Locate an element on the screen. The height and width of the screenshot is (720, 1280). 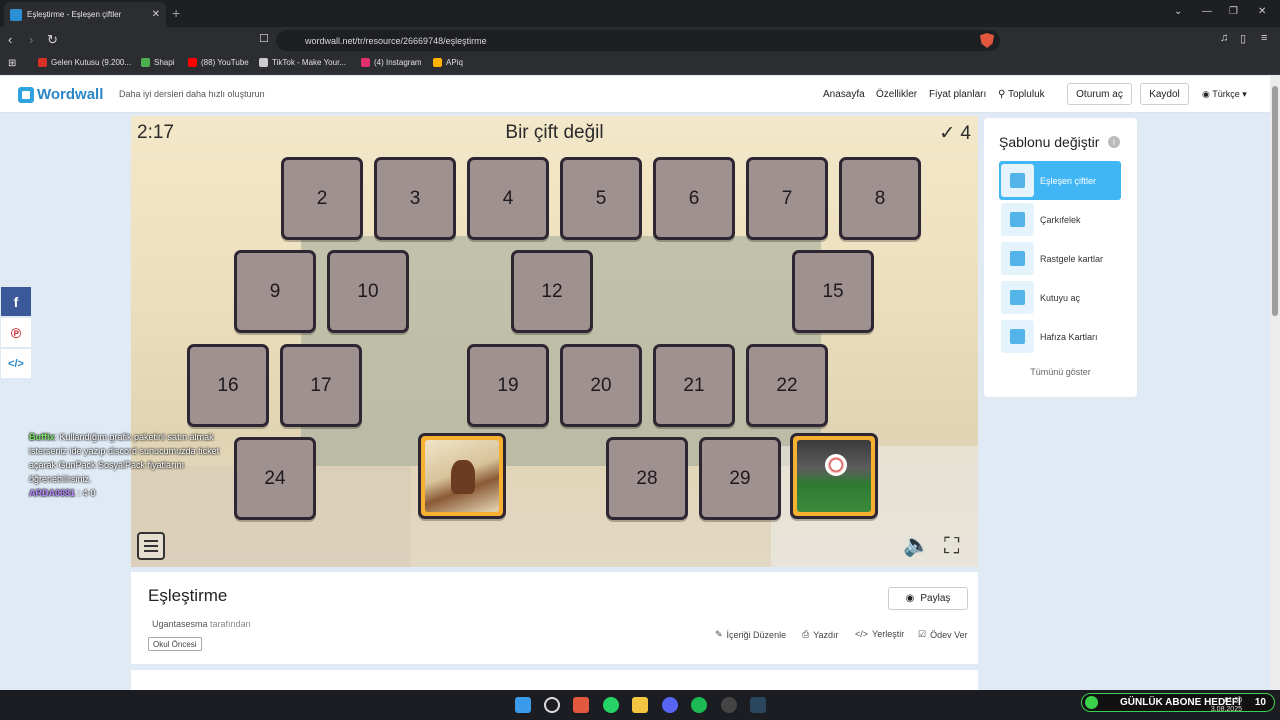
obs-icon is located at coordinates (729, 705).